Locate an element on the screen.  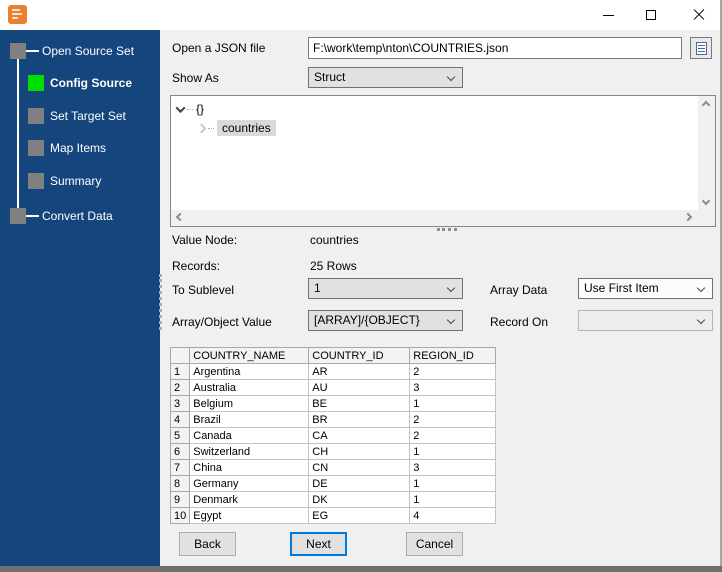
table-row: 4 Brazil BR 2 is located at coordinates (333, 419).